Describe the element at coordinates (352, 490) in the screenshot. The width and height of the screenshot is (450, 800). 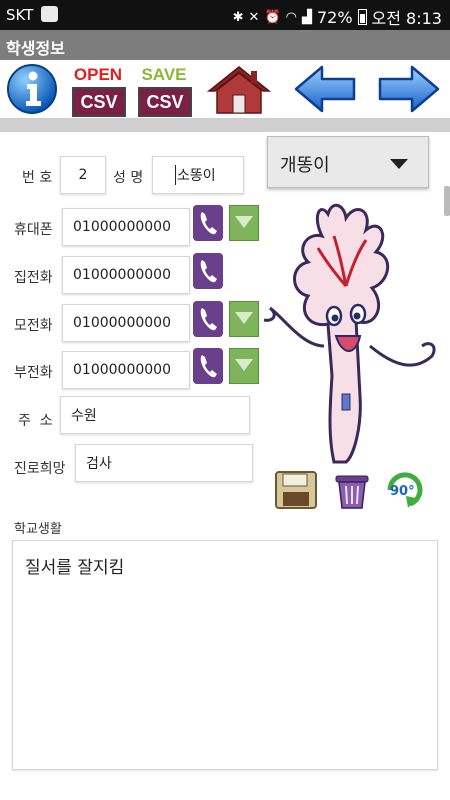
I see `trash-icon` at that location.